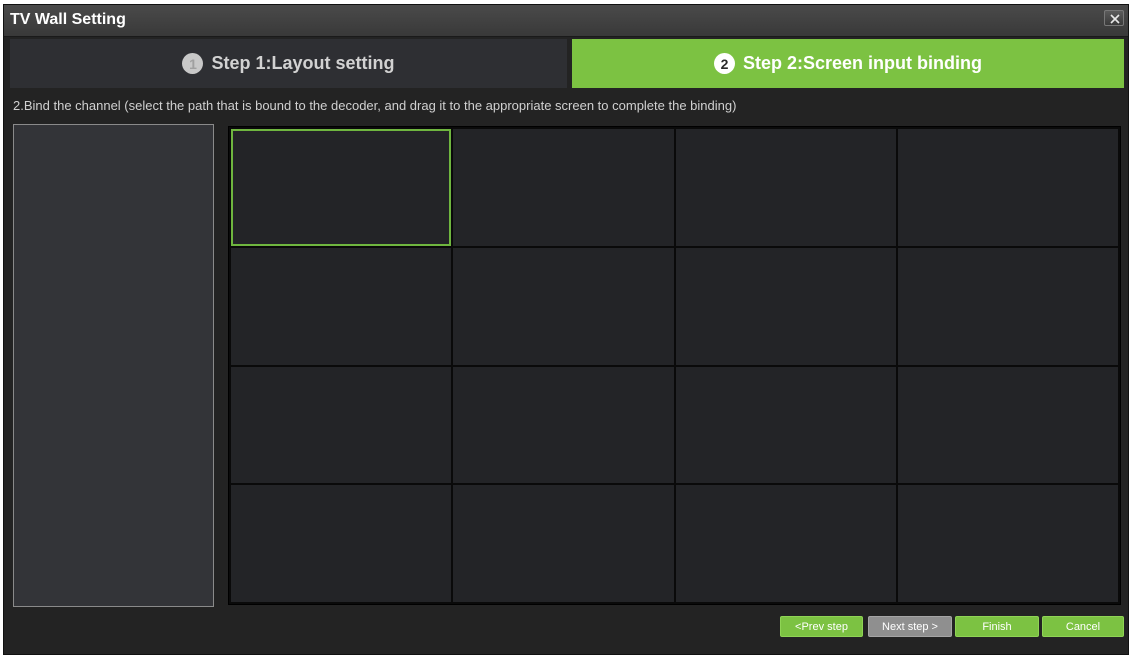 This screenshot has width=1132, height=655. Describe the element at coordinates (193, 63) in the screenshot. I see `step-1-number-badge: 1` at that location.